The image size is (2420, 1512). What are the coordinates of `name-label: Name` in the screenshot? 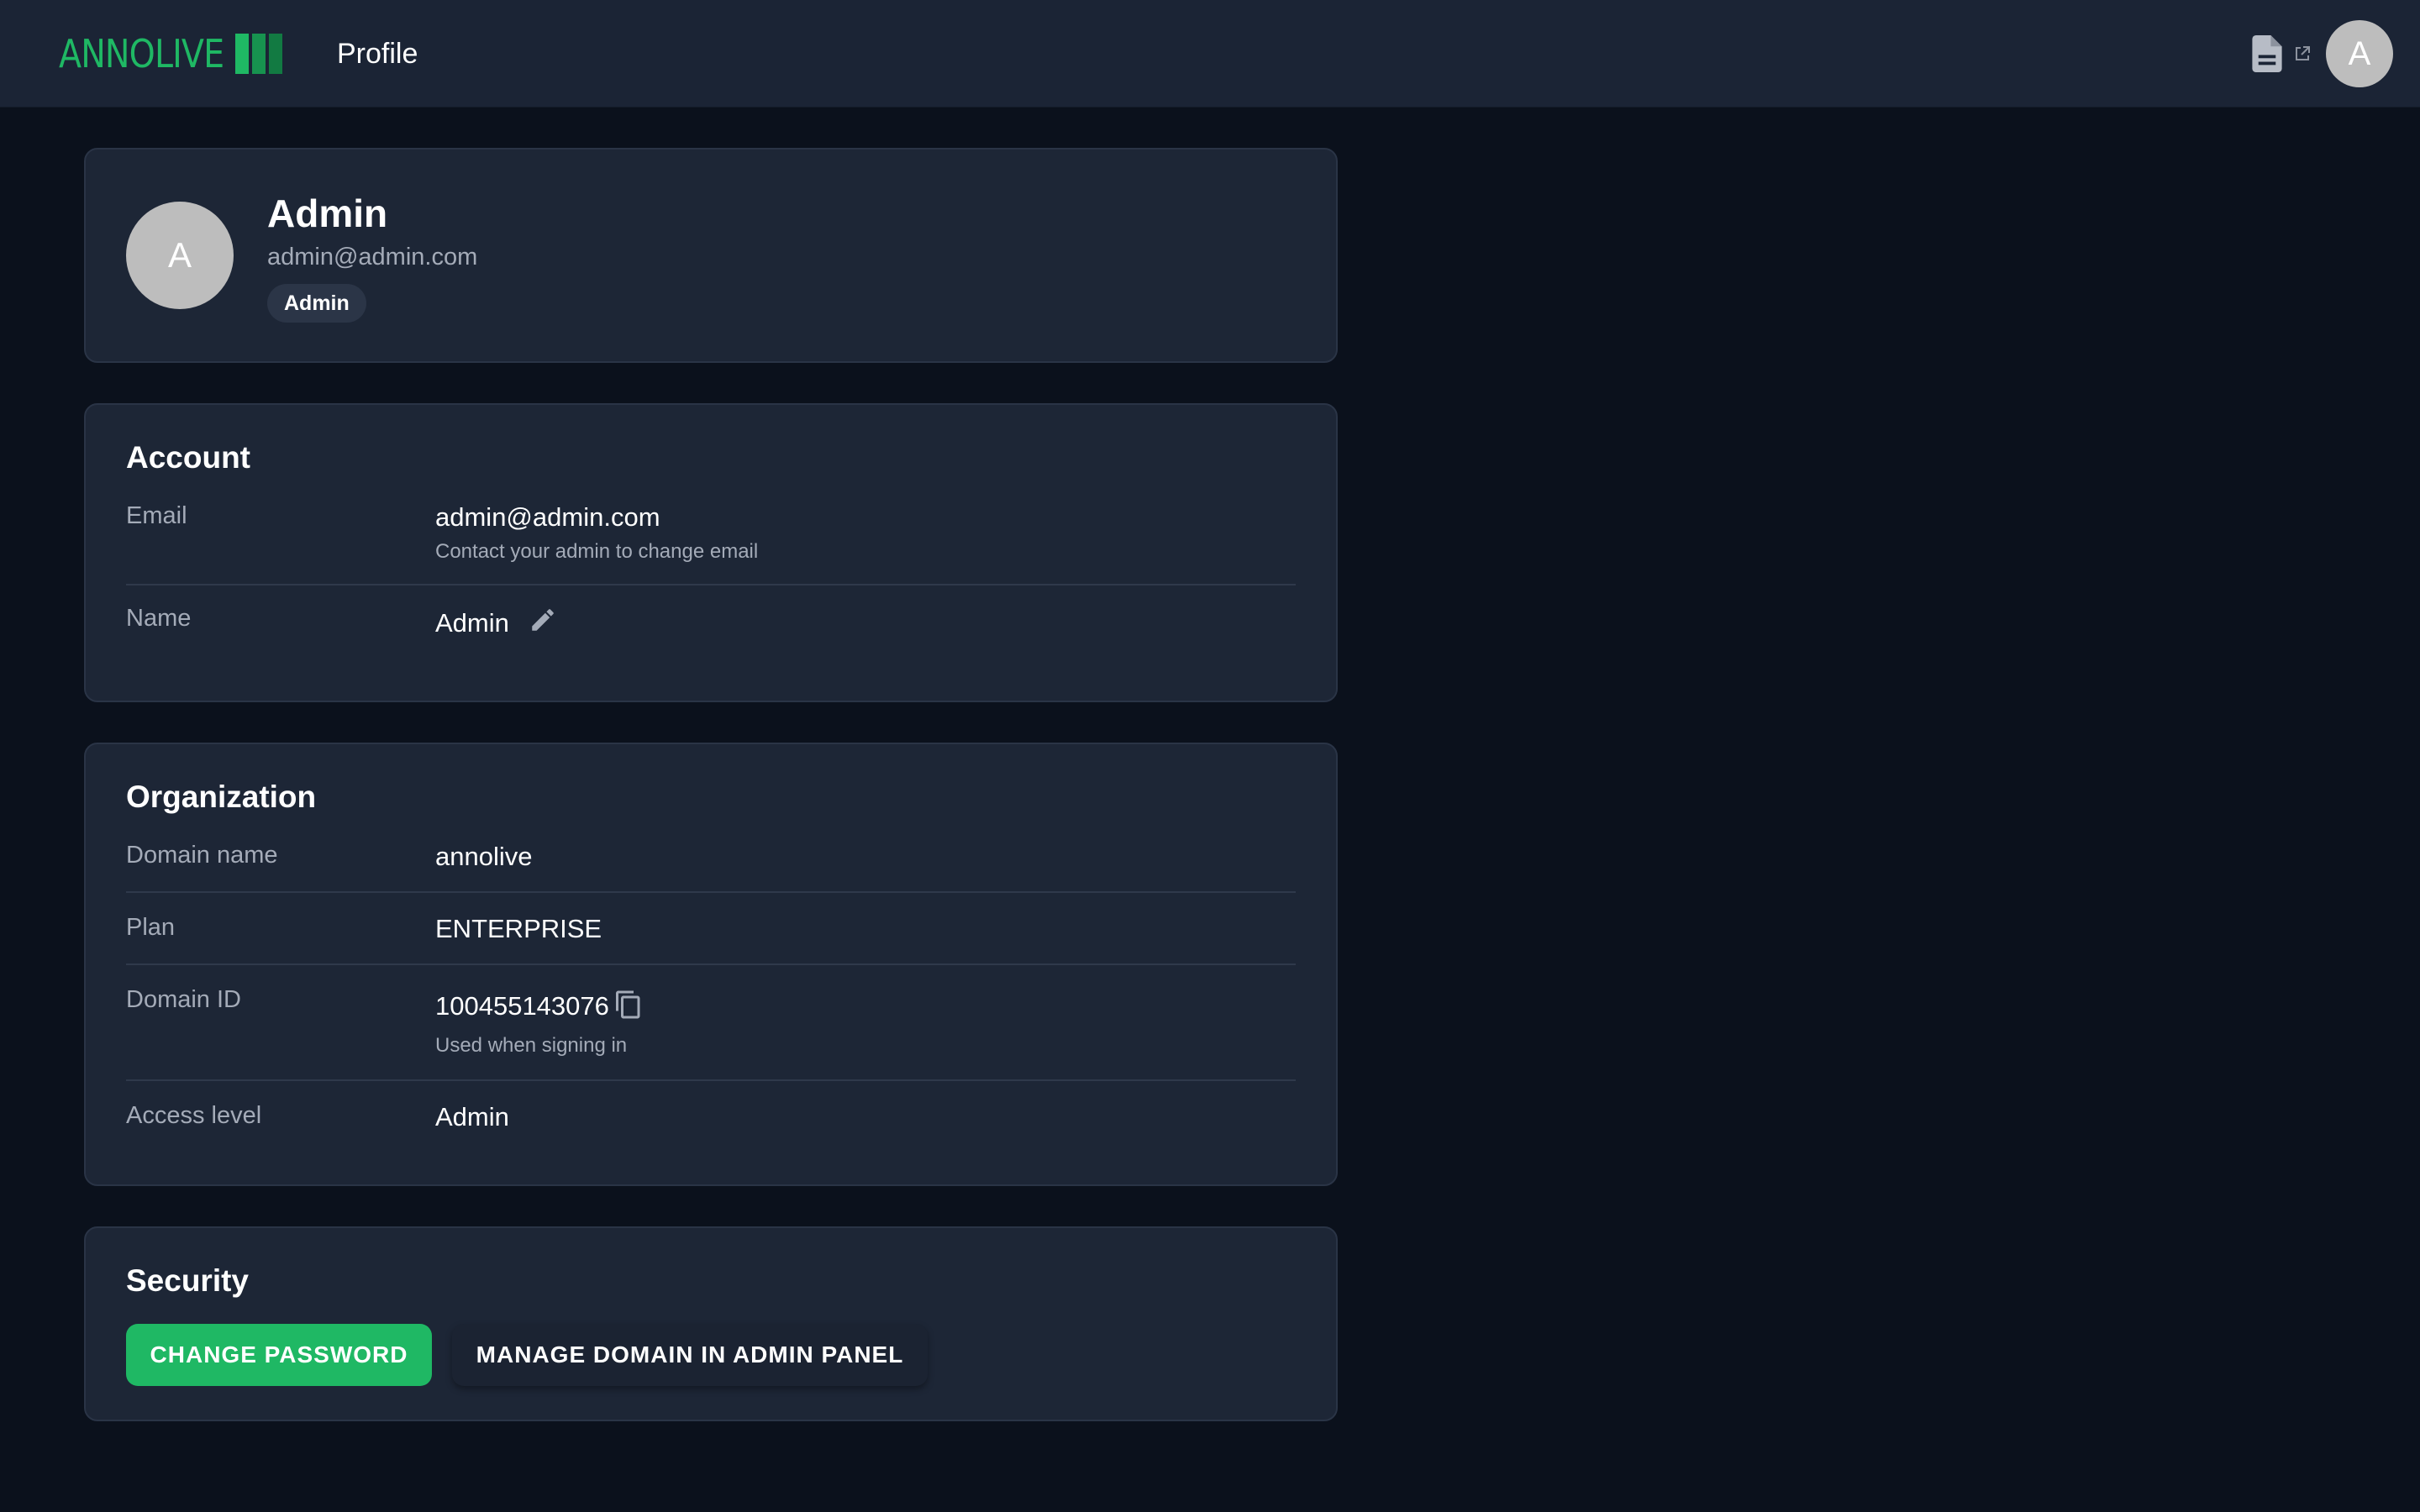 It's located at (159, 618).